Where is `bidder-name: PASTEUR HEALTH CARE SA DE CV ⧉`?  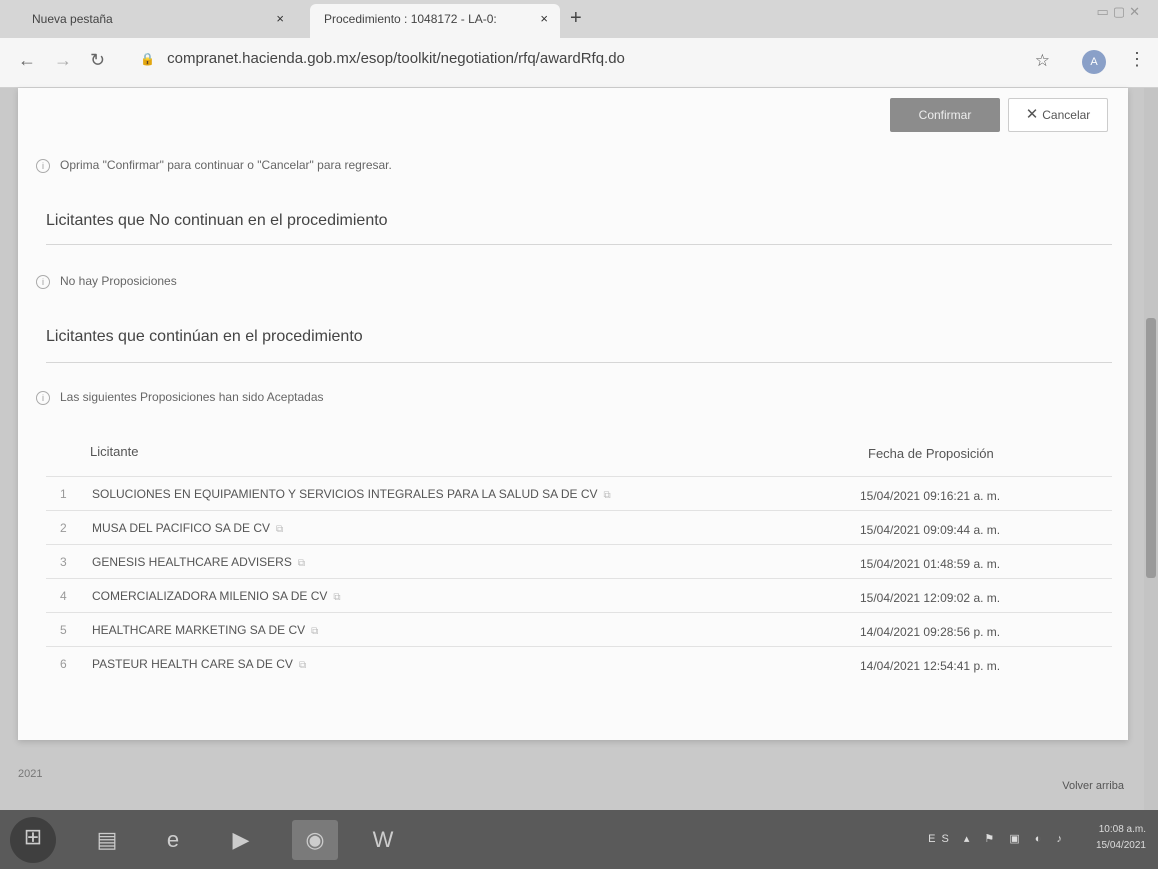 bidder-name: PASTEUR HEALTH CARE SA DE CV ⧉ is located at coordinates (199, 664).